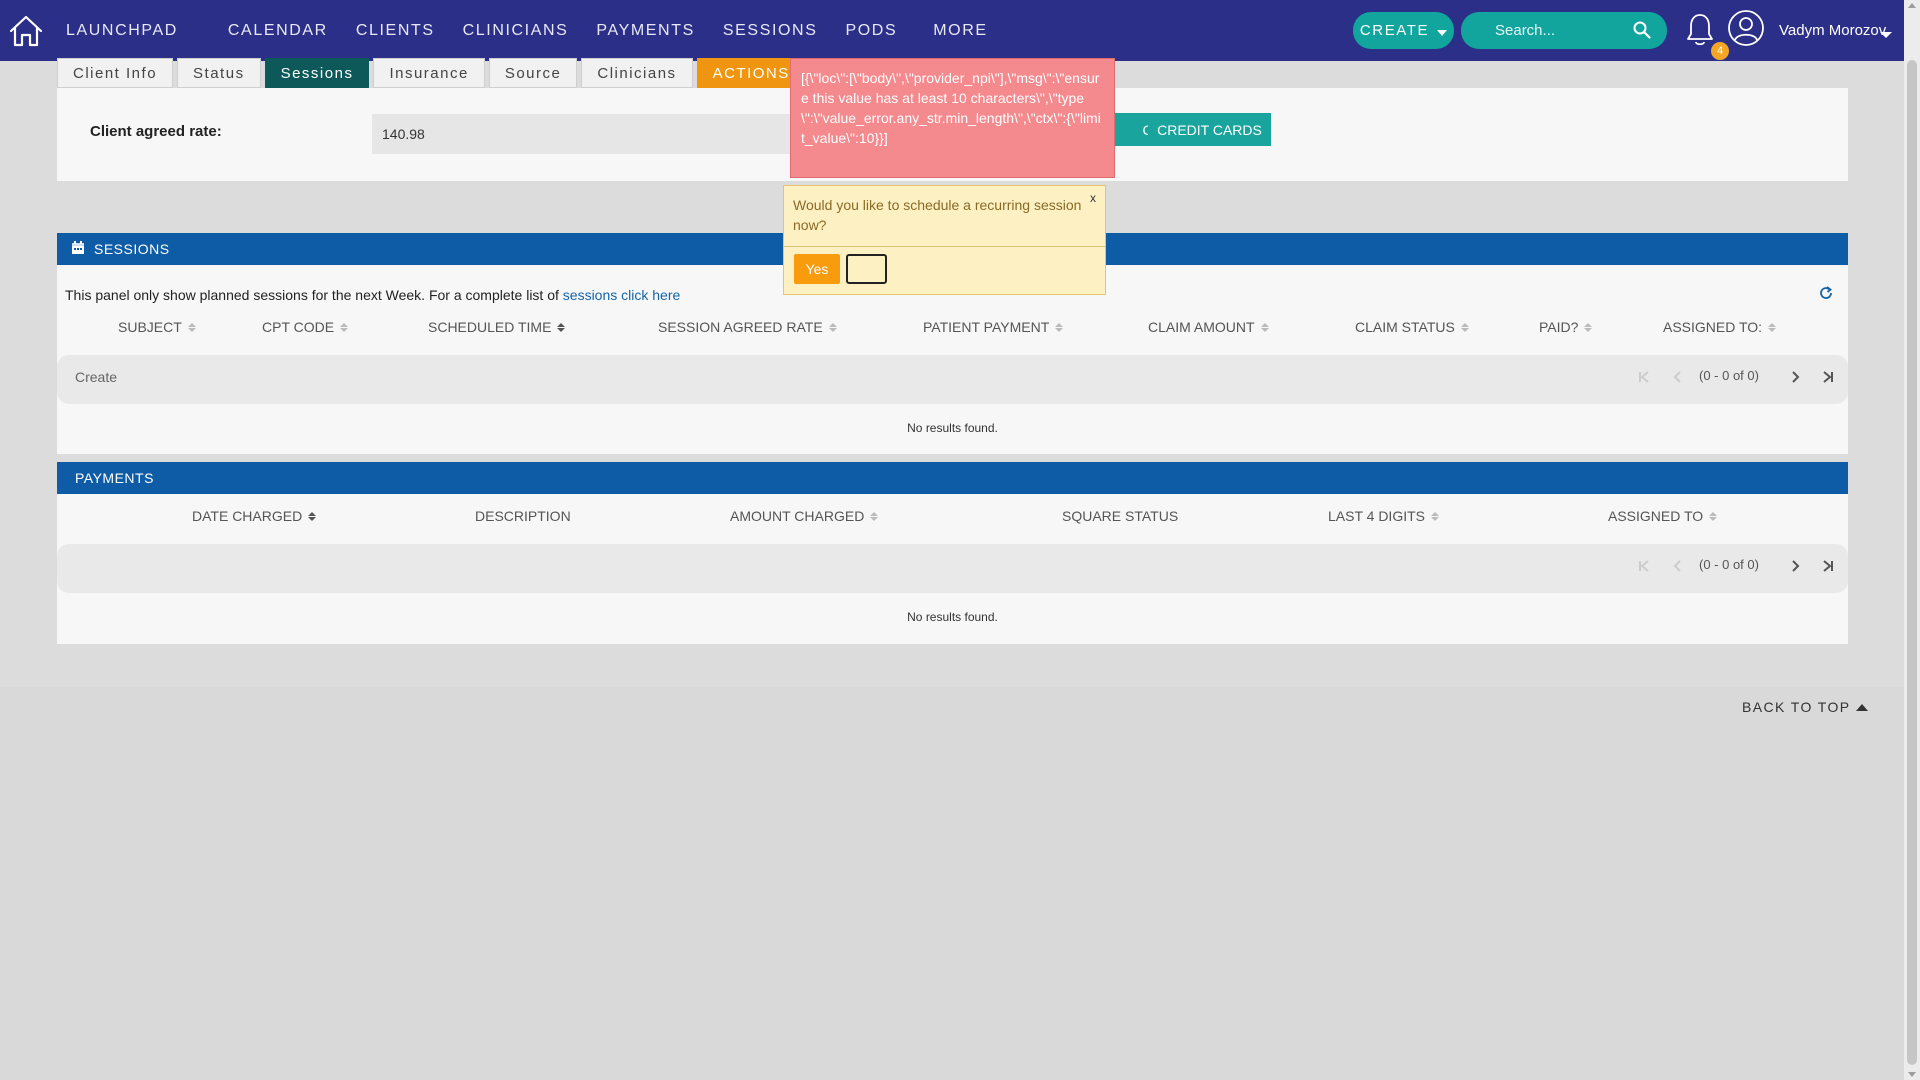  What do you see at coordinates (1656, 516) in the screenshot?
I see `col-payment-assigned-to-label: ASSIGNED TO` at bounding box center [1656, 516].